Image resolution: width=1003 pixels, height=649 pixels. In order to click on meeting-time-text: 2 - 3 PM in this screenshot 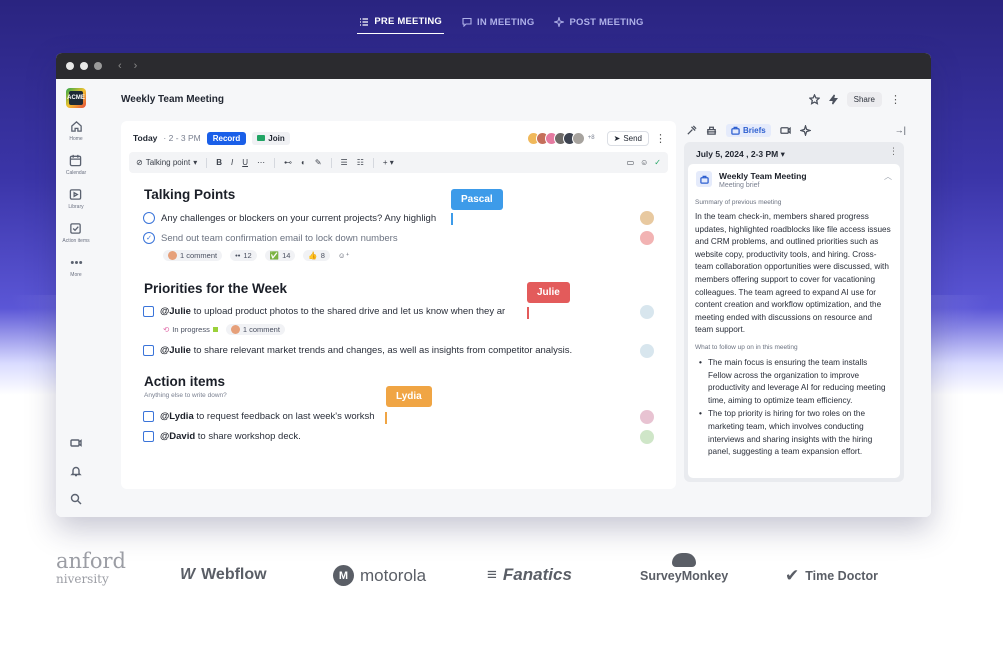, I will do `click(184, 138)`.